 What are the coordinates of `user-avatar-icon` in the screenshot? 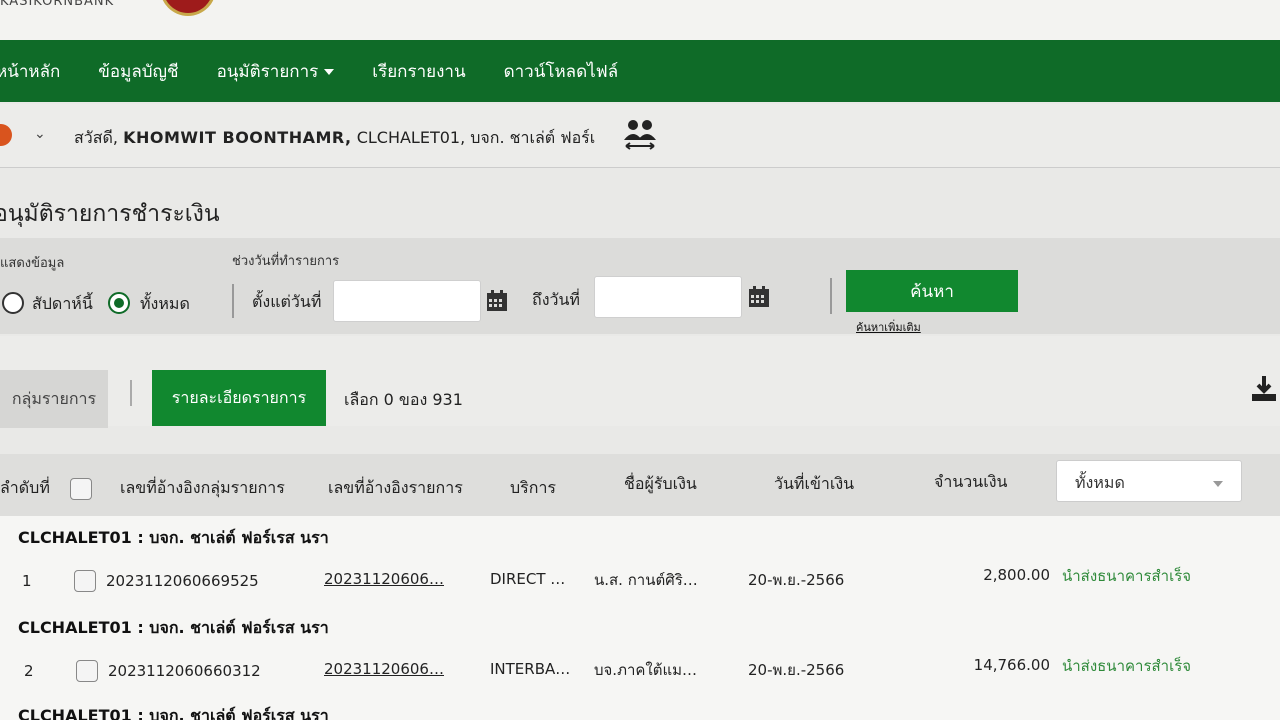 It's located at (6, 135).